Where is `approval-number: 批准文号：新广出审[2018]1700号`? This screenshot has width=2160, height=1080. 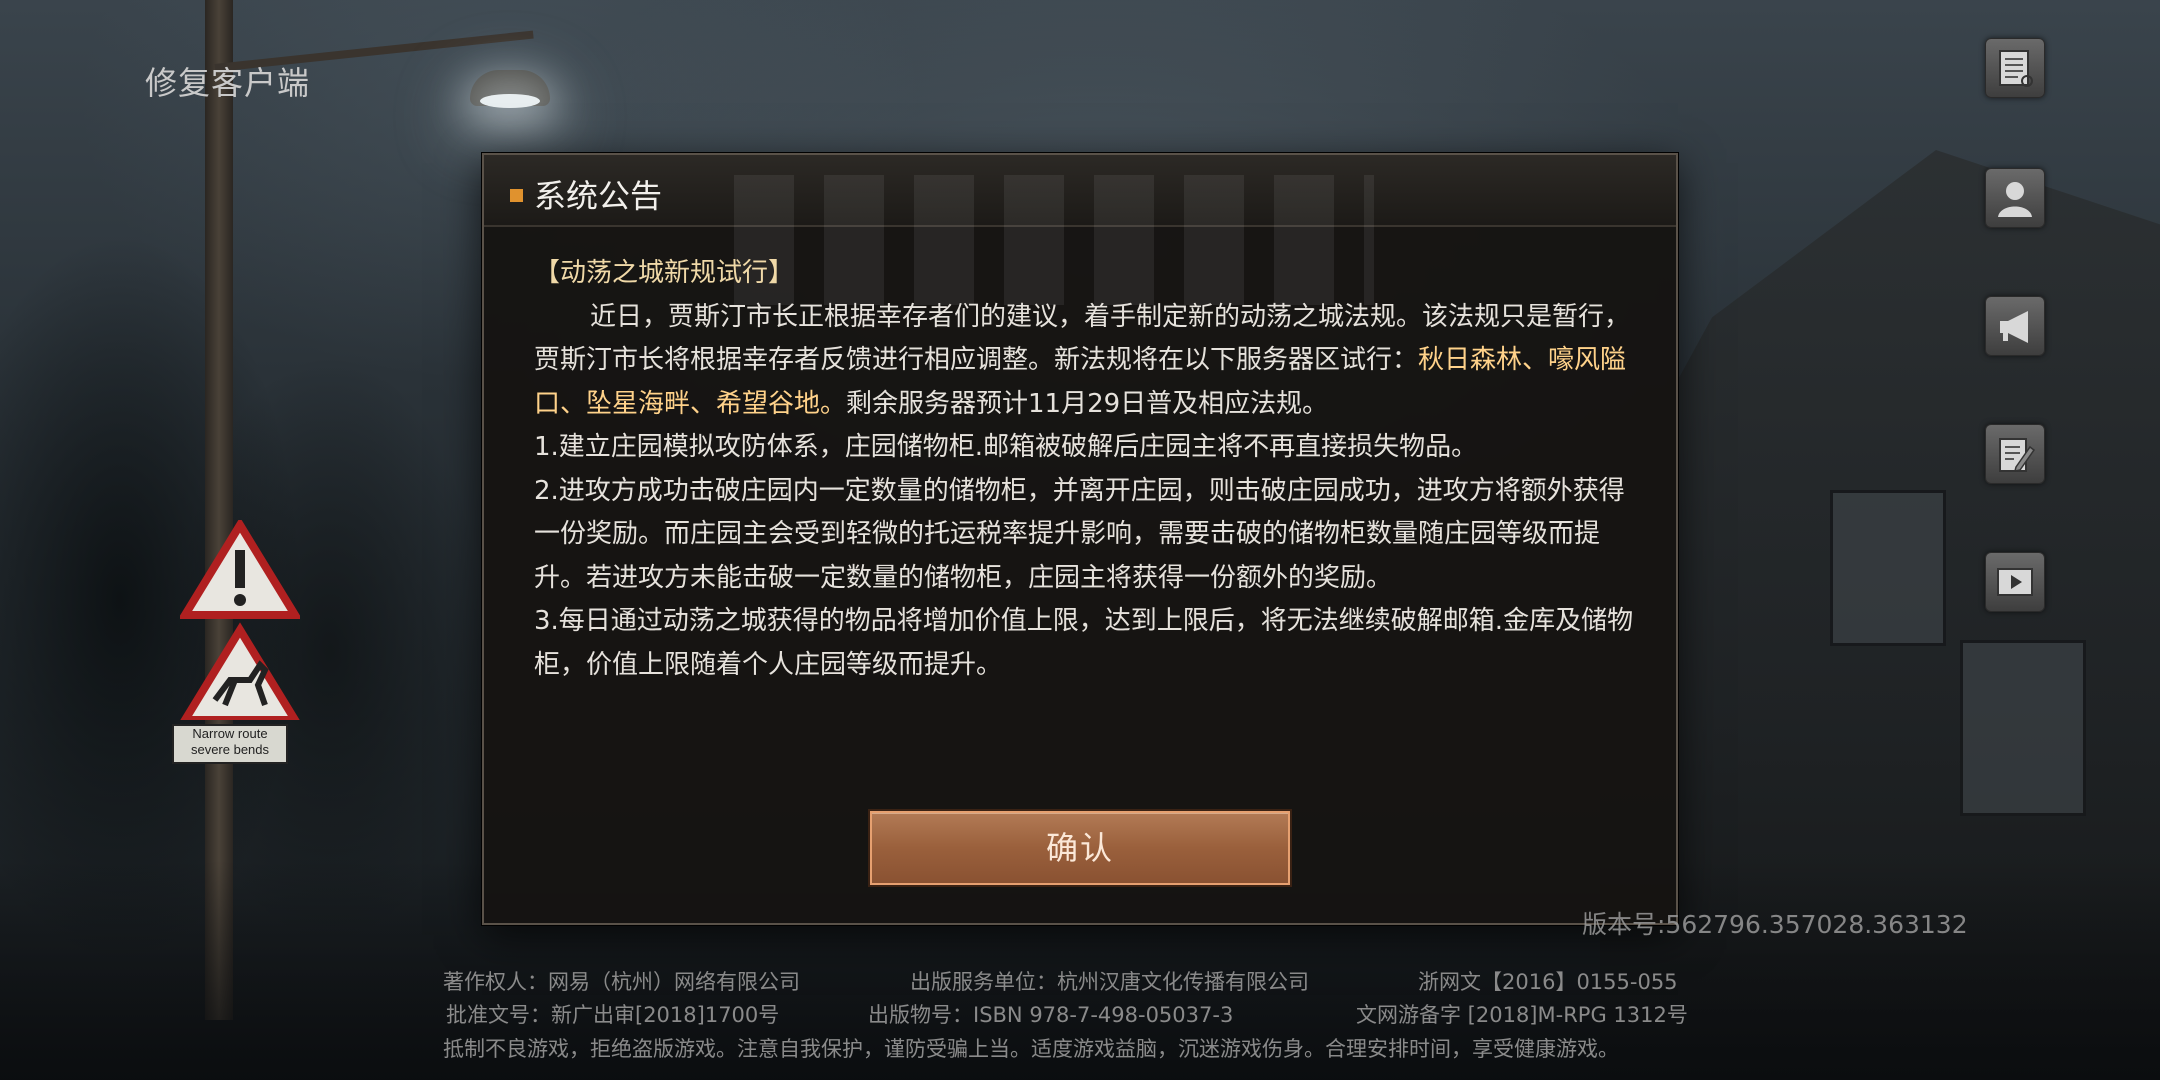 approval-number: 批准文号：新广出审[2018]1700号 is located at coordinates (613, 1015).